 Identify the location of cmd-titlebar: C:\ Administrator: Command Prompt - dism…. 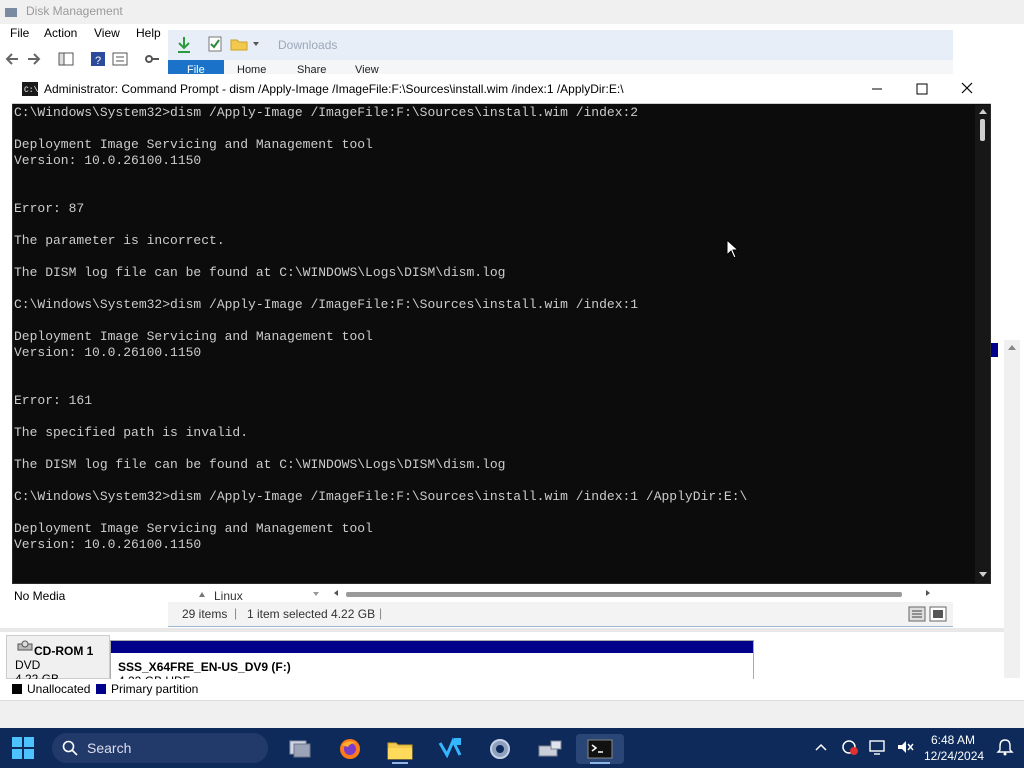
(501, 89).